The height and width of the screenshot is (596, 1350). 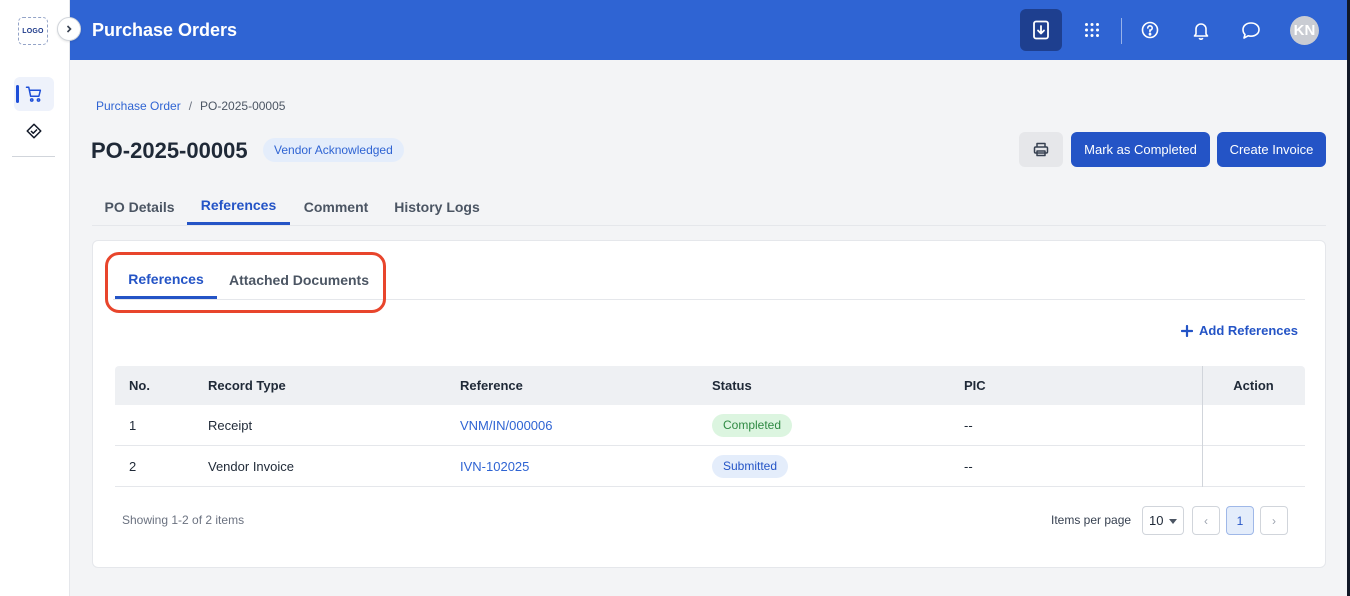 I want to click on tab-comment: Comment, so click(x=336, y=206).